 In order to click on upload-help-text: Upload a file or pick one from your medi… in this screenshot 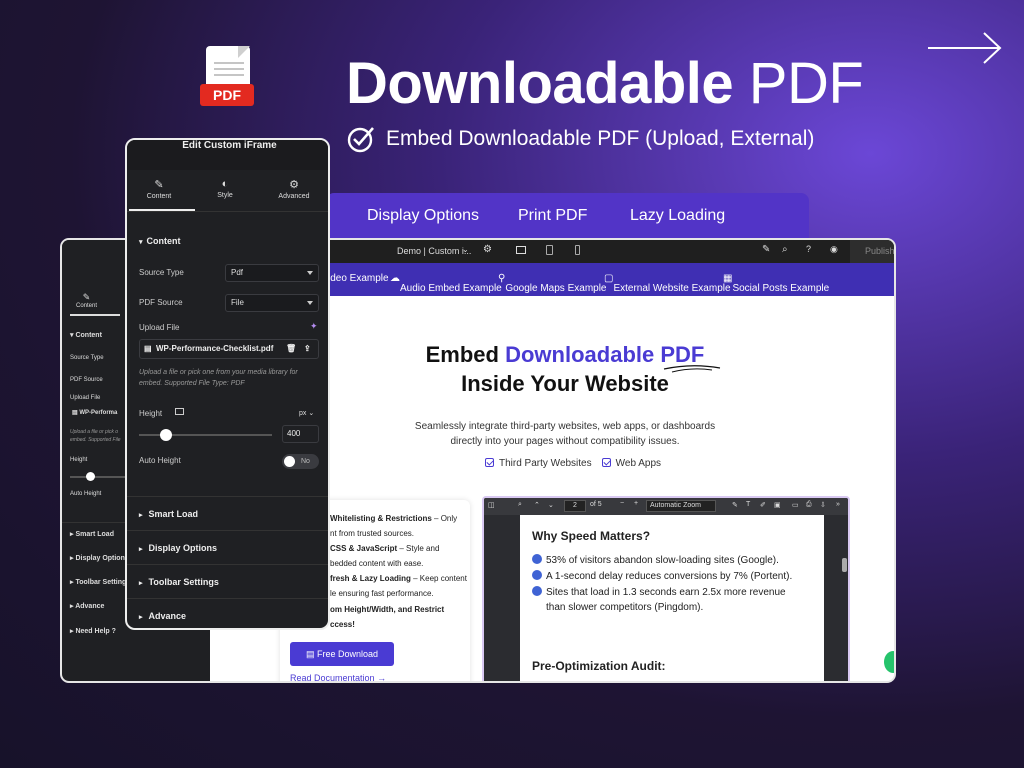, I will do `click(218, 378)`.